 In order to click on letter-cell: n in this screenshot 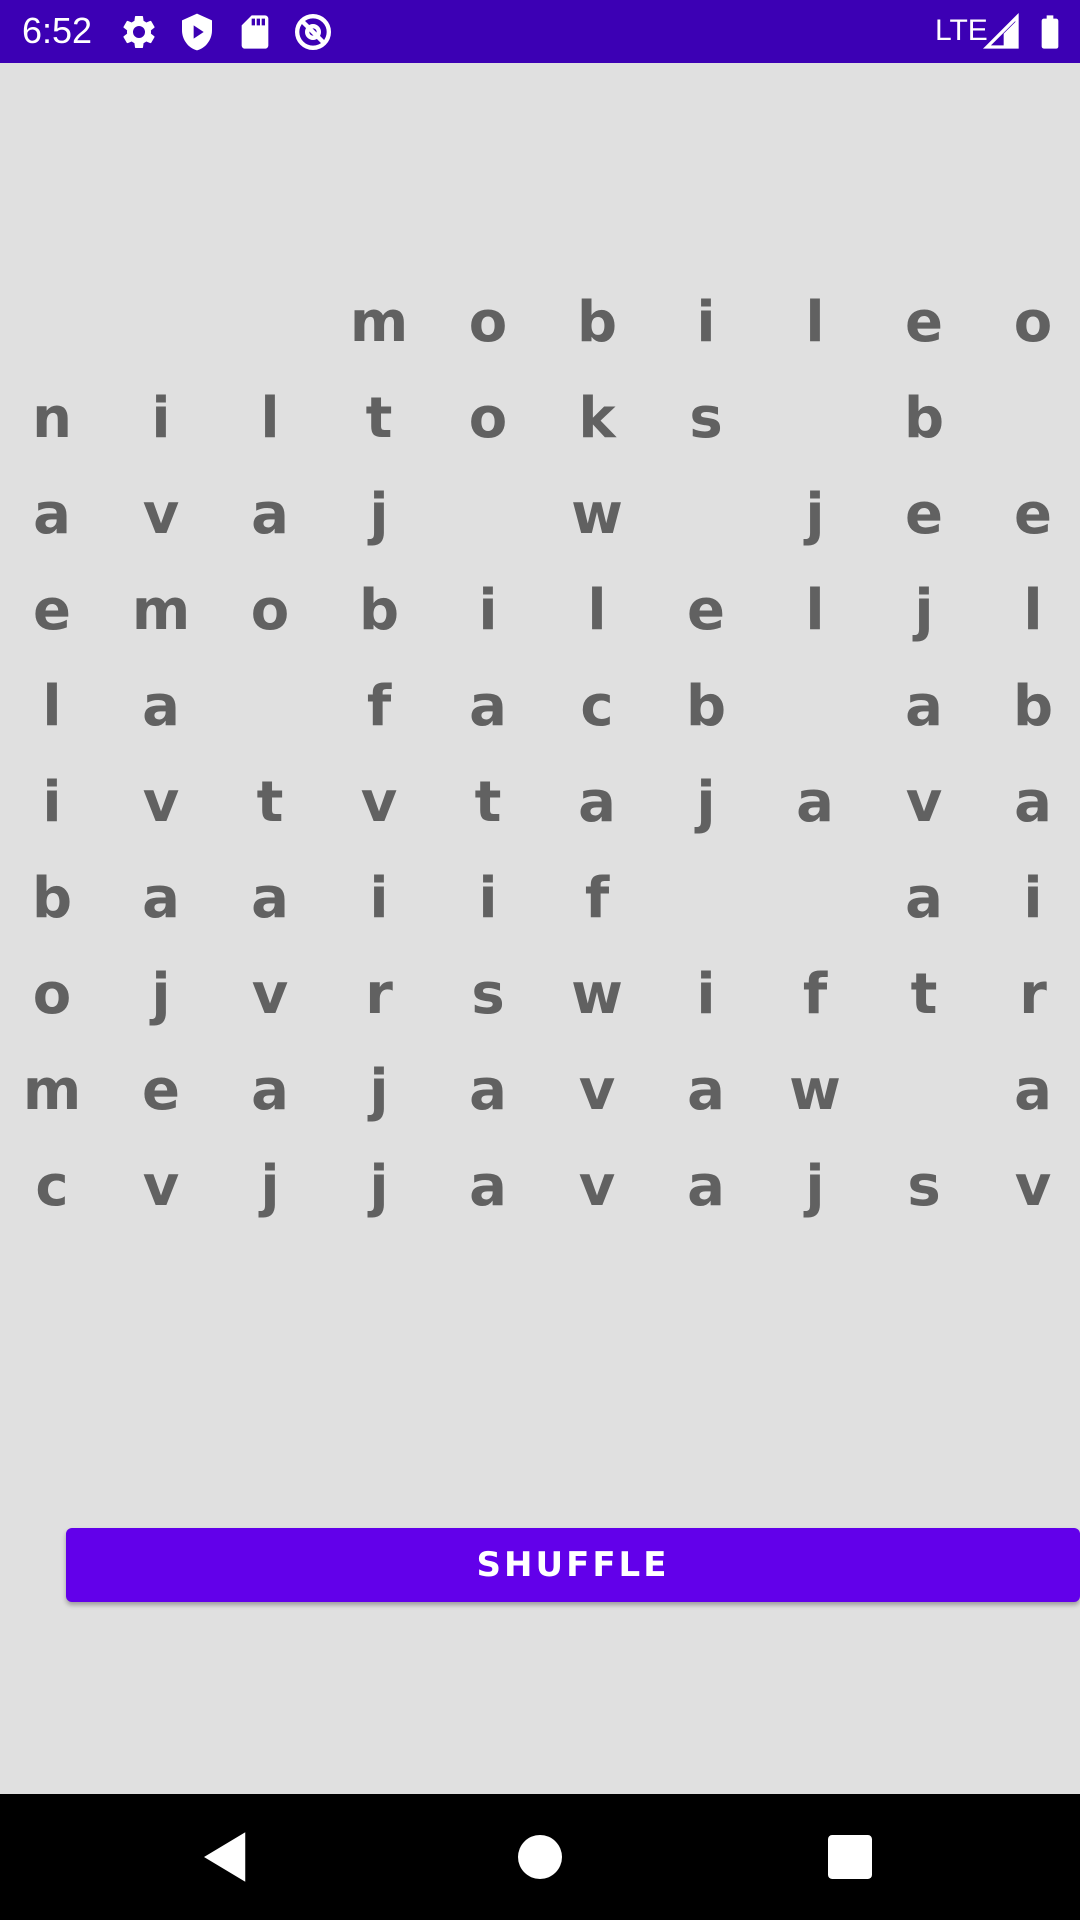, I will do `click(53, 419)`.